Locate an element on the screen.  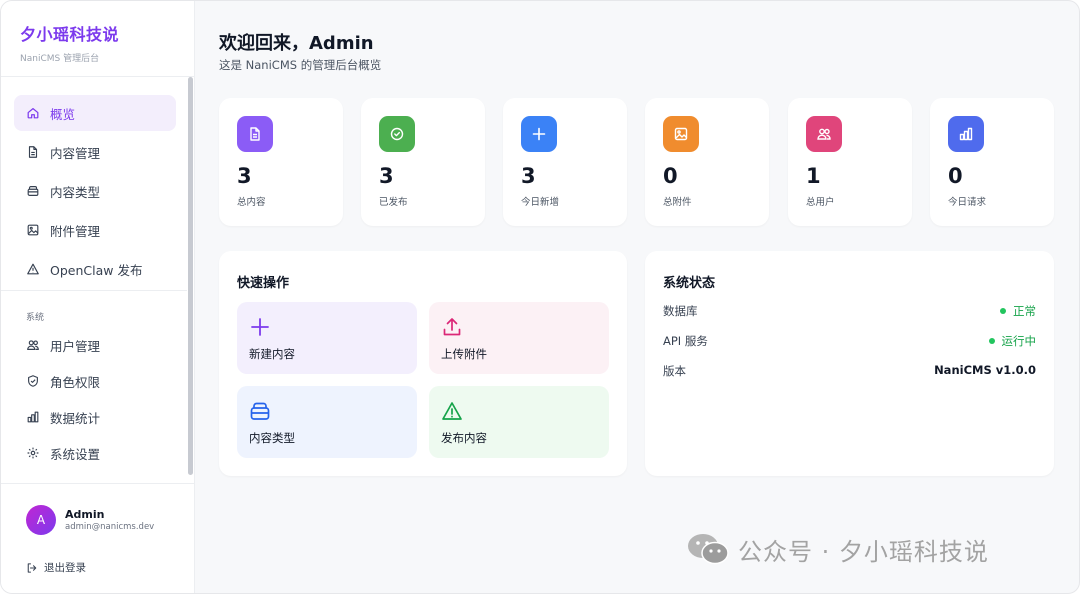
brand-subtitle: NaniCMS 管理后台 is located at coordinates (60, 59).